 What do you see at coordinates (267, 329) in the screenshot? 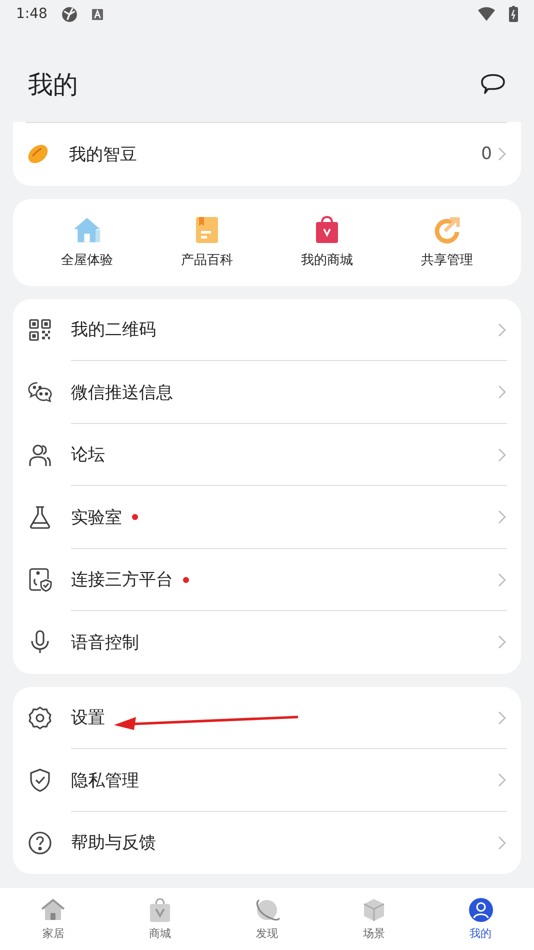
I see `menu-item: 我的二维码` at bounding box center [267, 329].